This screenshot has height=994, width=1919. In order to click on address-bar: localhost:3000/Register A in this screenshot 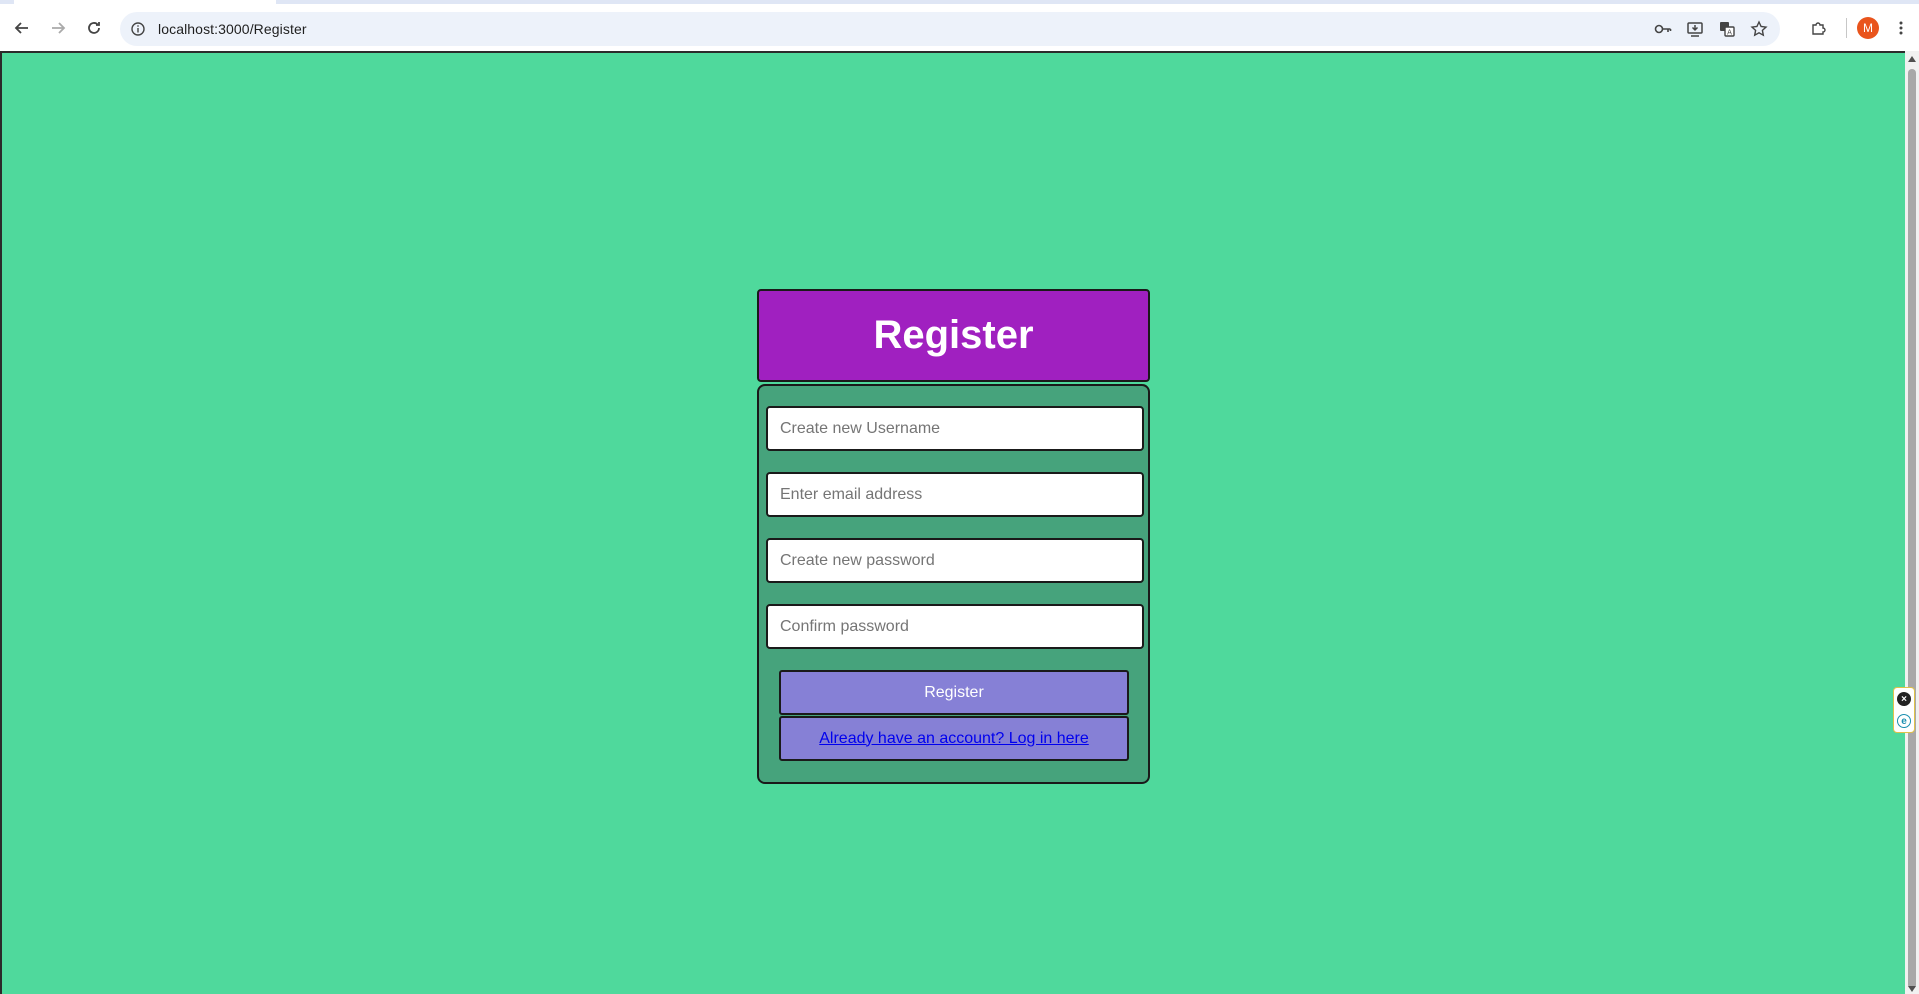, I will do `click(950, 29)`.